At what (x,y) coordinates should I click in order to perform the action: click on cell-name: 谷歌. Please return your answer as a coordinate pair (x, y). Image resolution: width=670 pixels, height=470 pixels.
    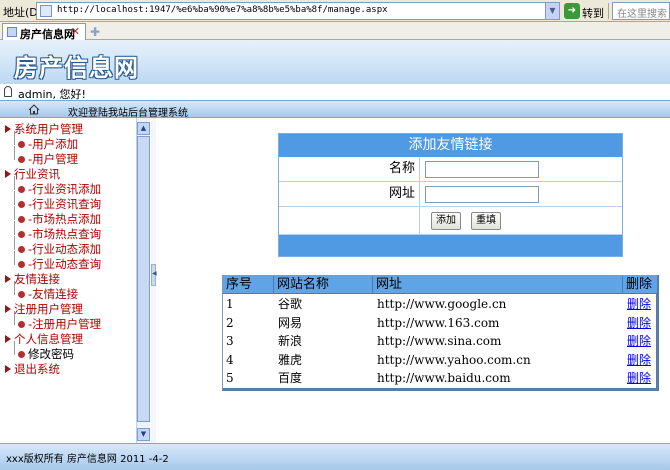
    Looking at the image, I should click on (290, 304).